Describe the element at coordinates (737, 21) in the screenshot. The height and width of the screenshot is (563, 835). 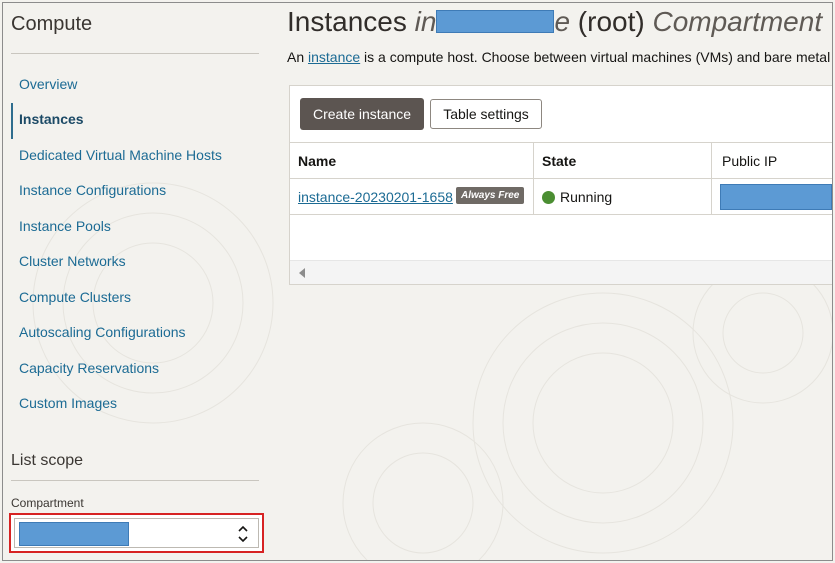
I see `page-title-suffix: Compartment` at that location.